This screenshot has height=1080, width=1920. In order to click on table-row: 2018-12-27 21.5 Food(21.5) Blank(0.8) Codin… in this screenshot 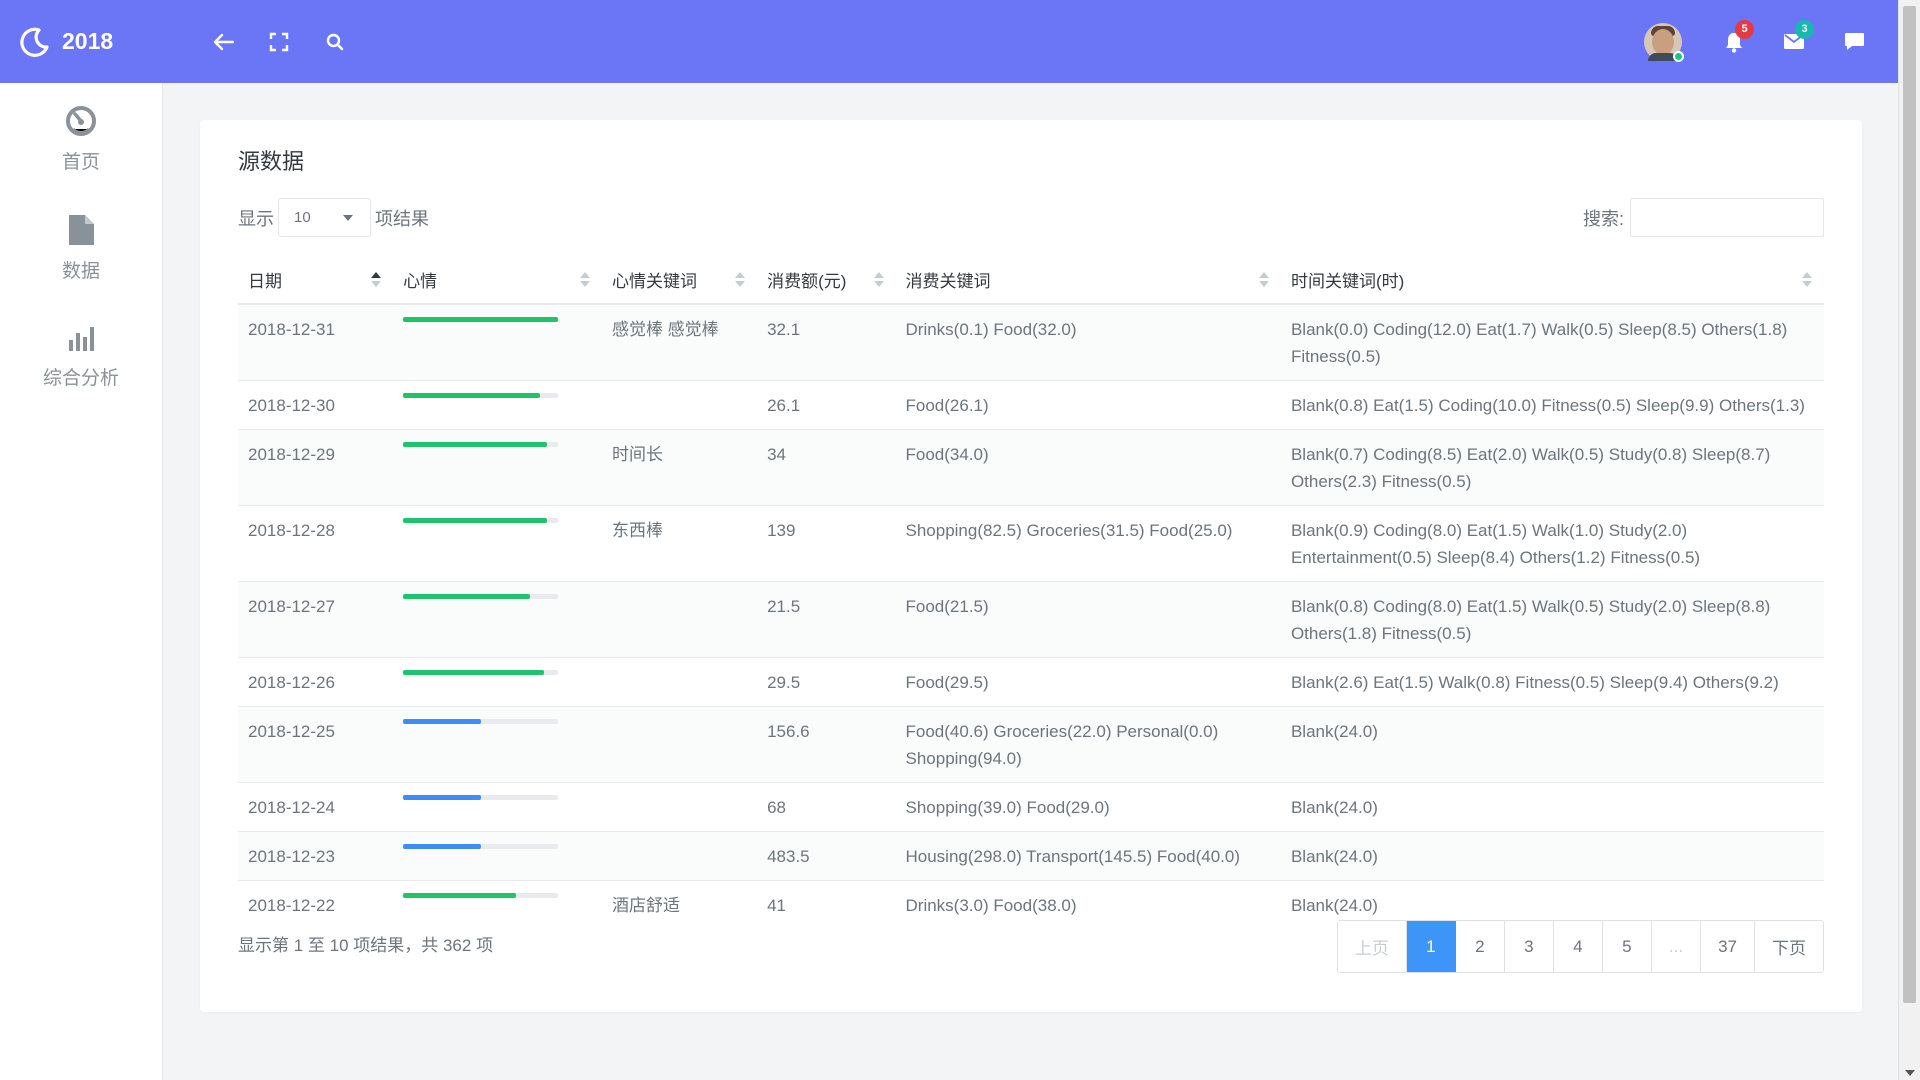, I will do `click(1031, 619)`.